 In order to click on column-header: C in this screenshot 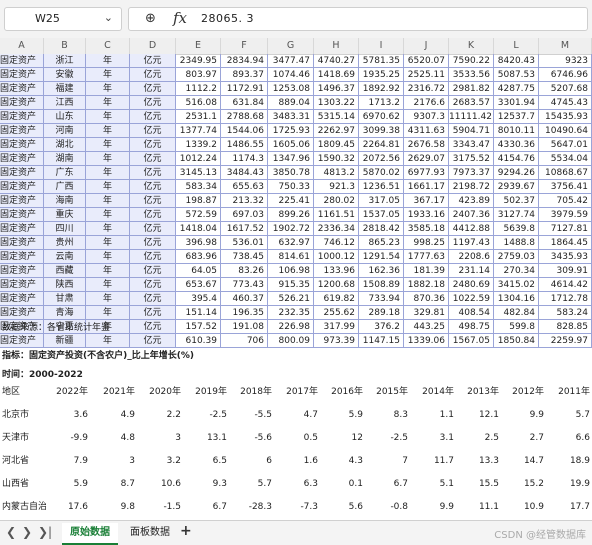, I will do `click(108, 46)`.